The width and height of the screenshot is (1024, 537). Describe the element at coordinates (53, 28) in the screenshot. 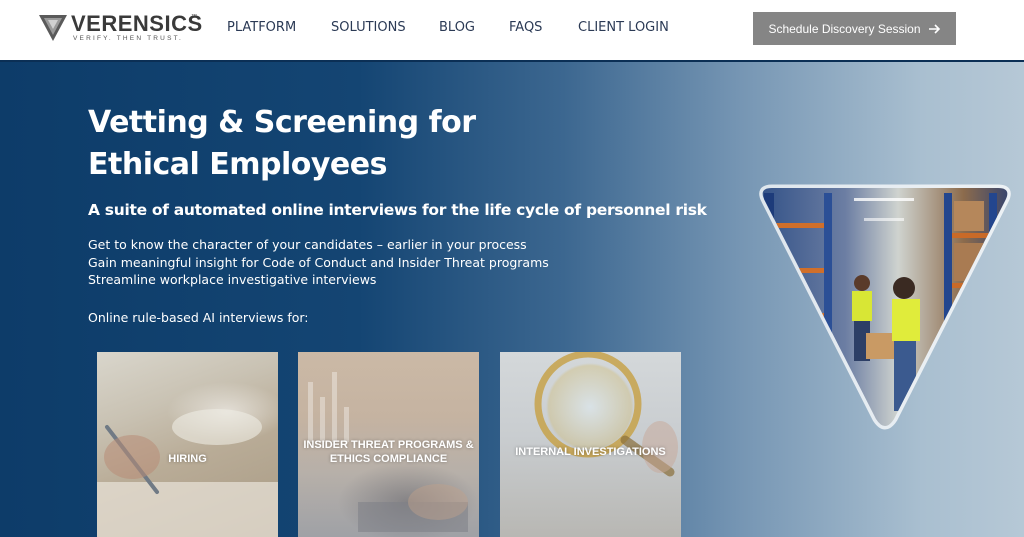

I see `logo-shield-icon` at that location.